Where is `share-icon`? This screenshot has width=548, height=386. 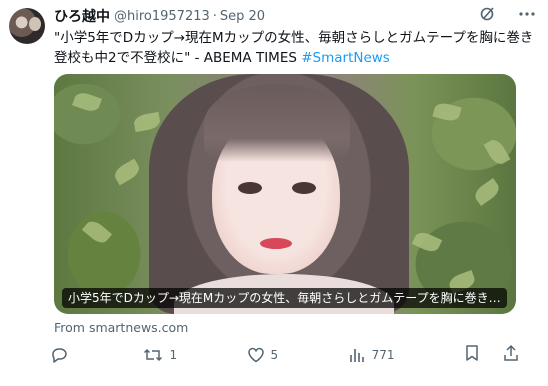
share-icon is located at coordinates (511, 355).